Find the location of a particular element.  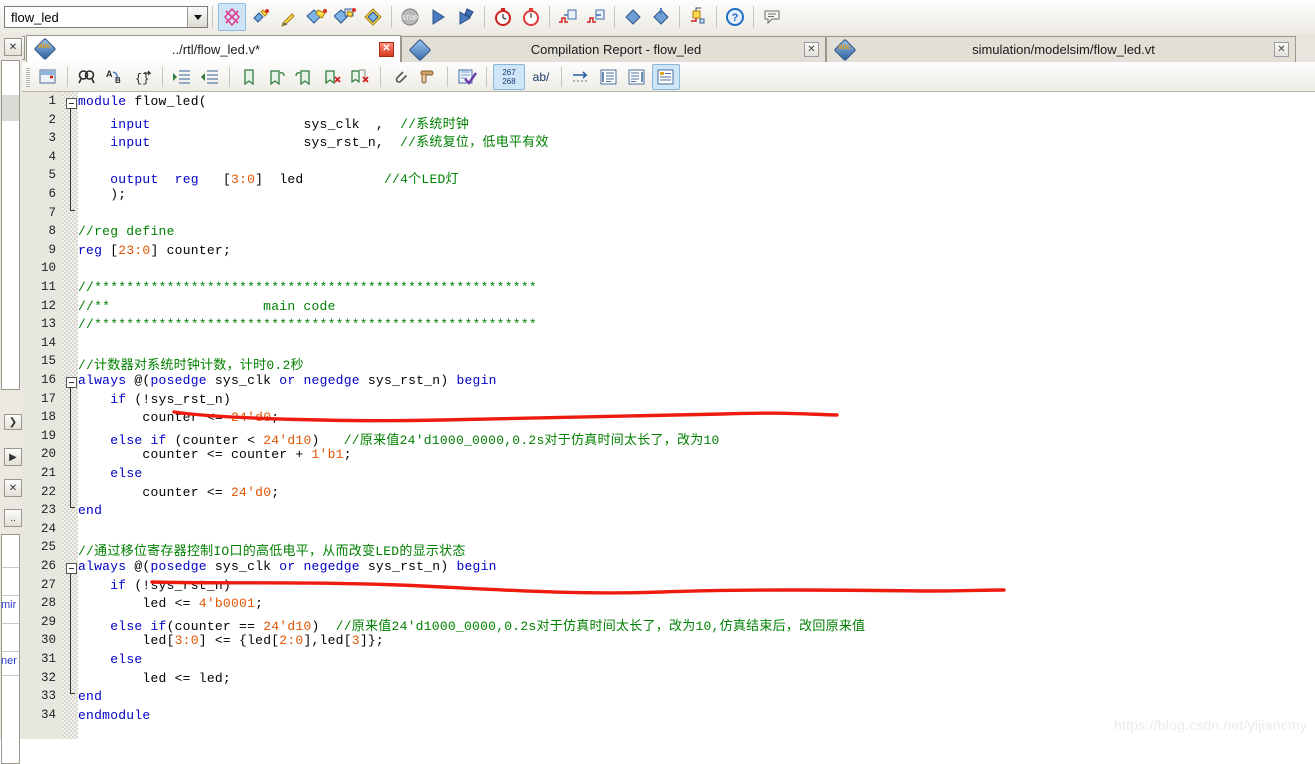

timing-analyzer-icon is located at coordinates (531, 17).